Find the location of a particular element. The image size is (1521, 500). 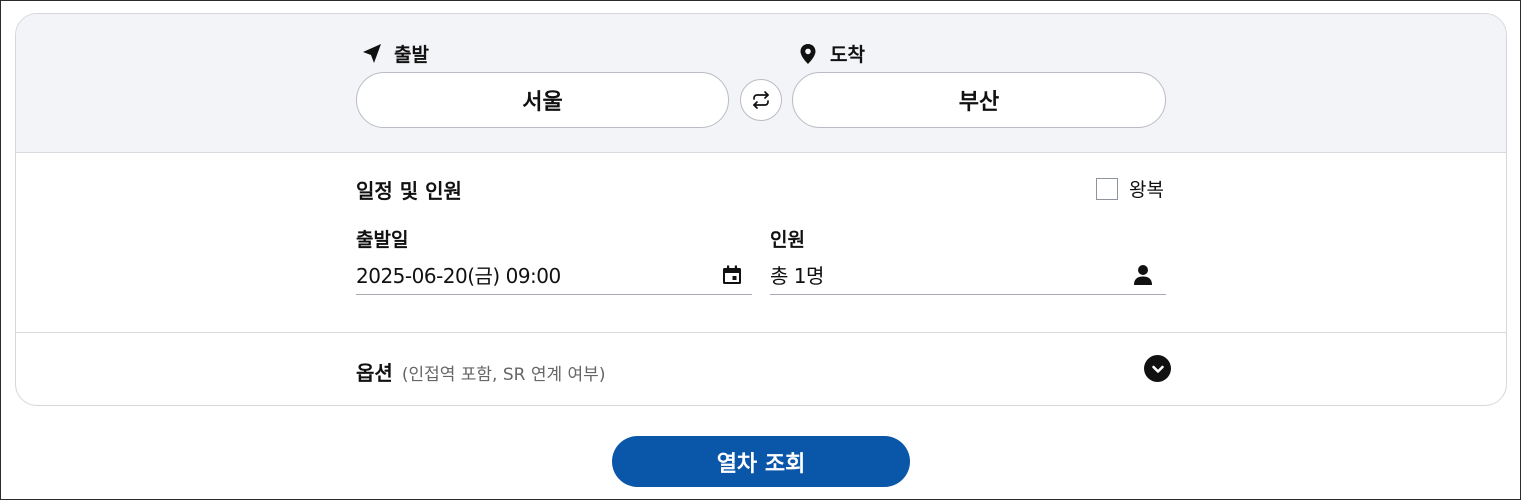

swap-arrows-icon is located at coordinates (761, 100).